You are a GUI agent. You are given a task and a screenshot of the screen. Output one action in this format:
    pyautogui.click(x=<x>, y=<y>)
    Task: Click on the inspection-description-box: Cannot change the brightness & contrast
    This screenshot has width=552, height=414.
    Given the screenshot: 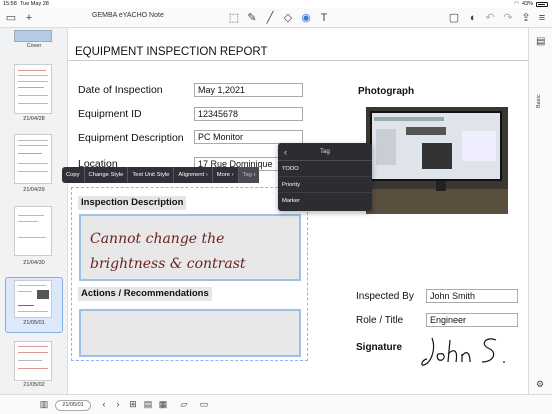 What is the action you would take?
    pyautogui.click(x=190, y=247)
    